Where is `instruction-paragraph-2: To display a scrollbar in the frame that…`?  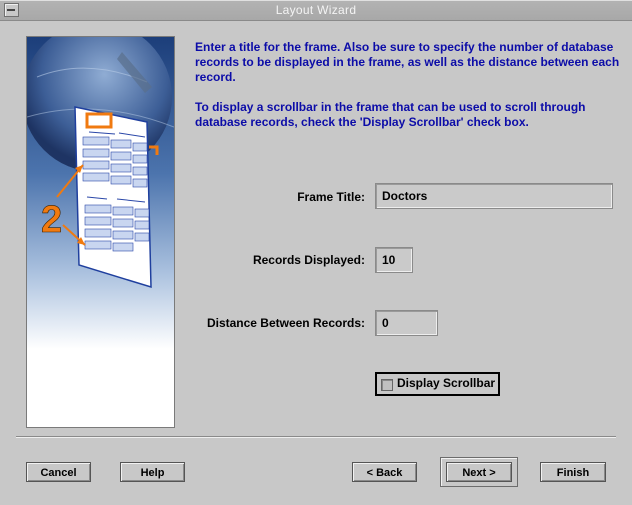 instruction-paragraph-2: To display a scrollbar in the frame that… is located at coordinates (390, 114).